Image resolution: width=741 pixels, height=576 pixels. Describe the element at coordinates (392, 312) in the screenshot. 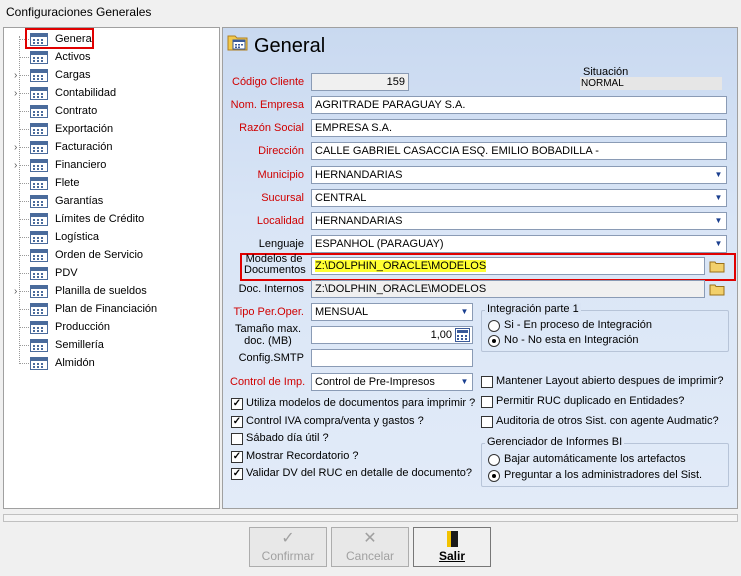

I see `tipo-per-oper-select: MENSUAL ▼` at that location.